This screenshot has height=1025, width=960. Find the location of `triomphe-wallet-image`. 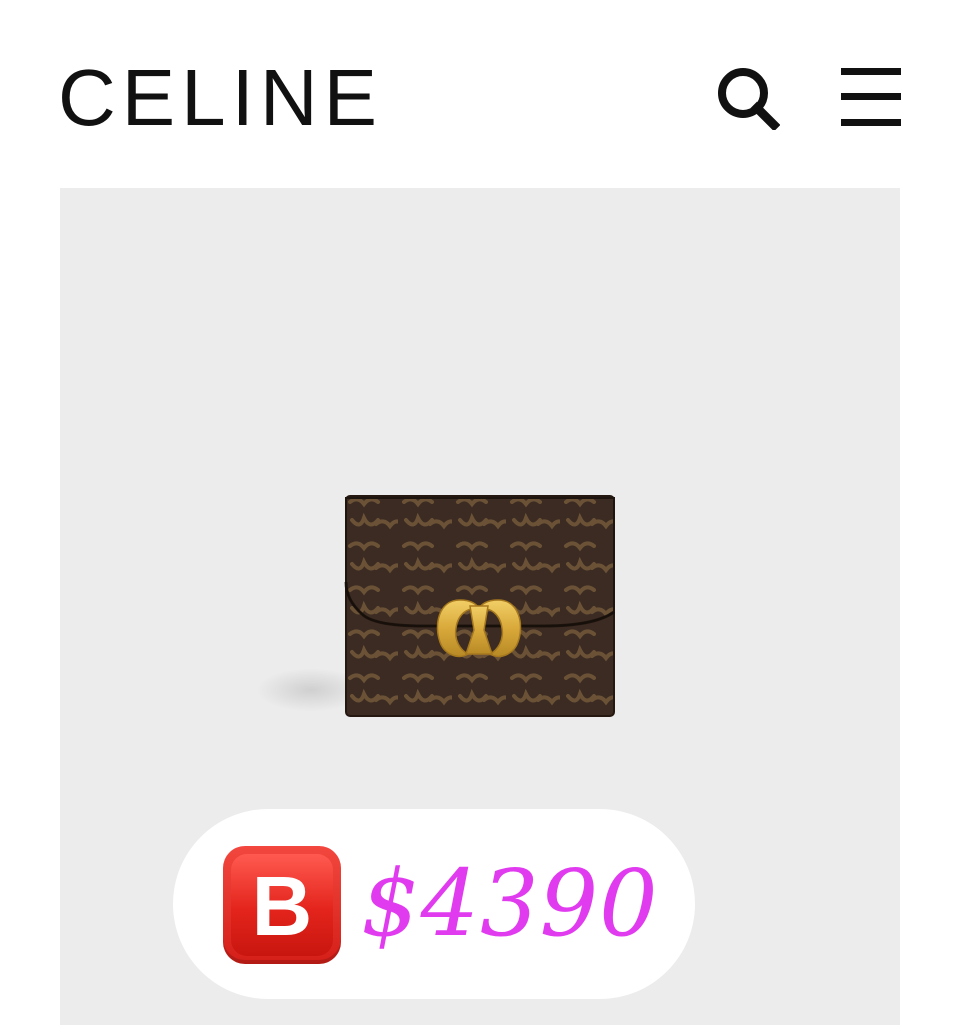

triomphe-wallet-image is located at coordinates (480, 606).